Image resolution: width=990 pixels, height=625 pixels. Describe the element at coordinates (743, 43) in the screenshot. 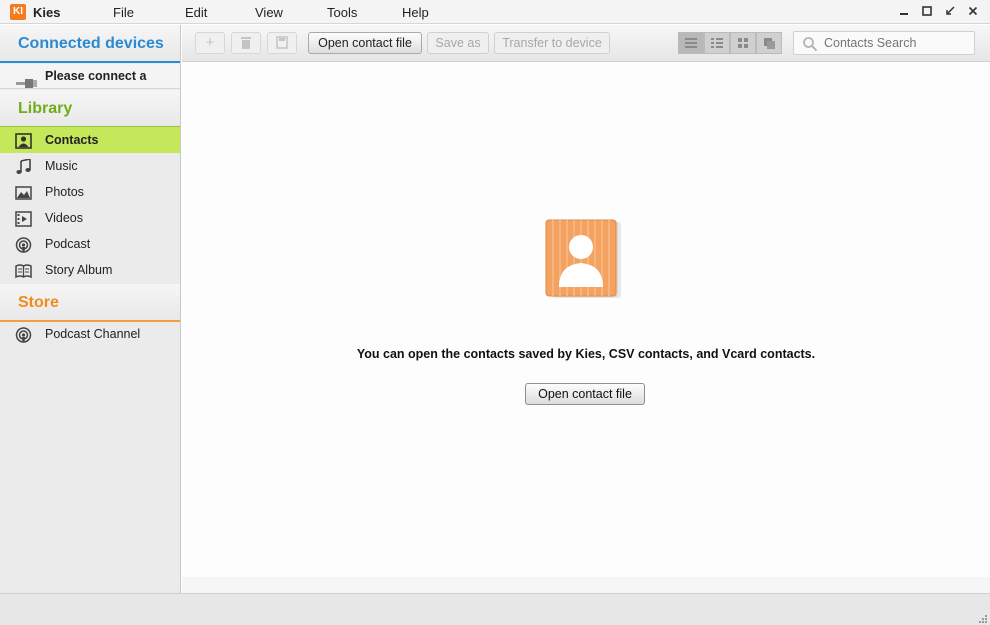

I see `grid-view-icon` at that location.